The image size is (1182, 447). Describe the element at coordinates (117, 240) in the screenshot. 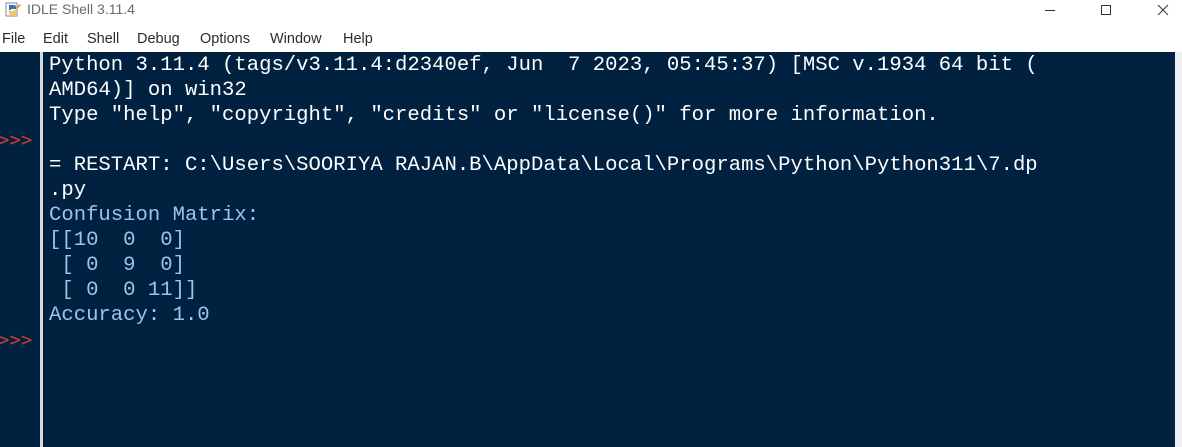

I see `stdout-line: [[10 0 0]` at that location.